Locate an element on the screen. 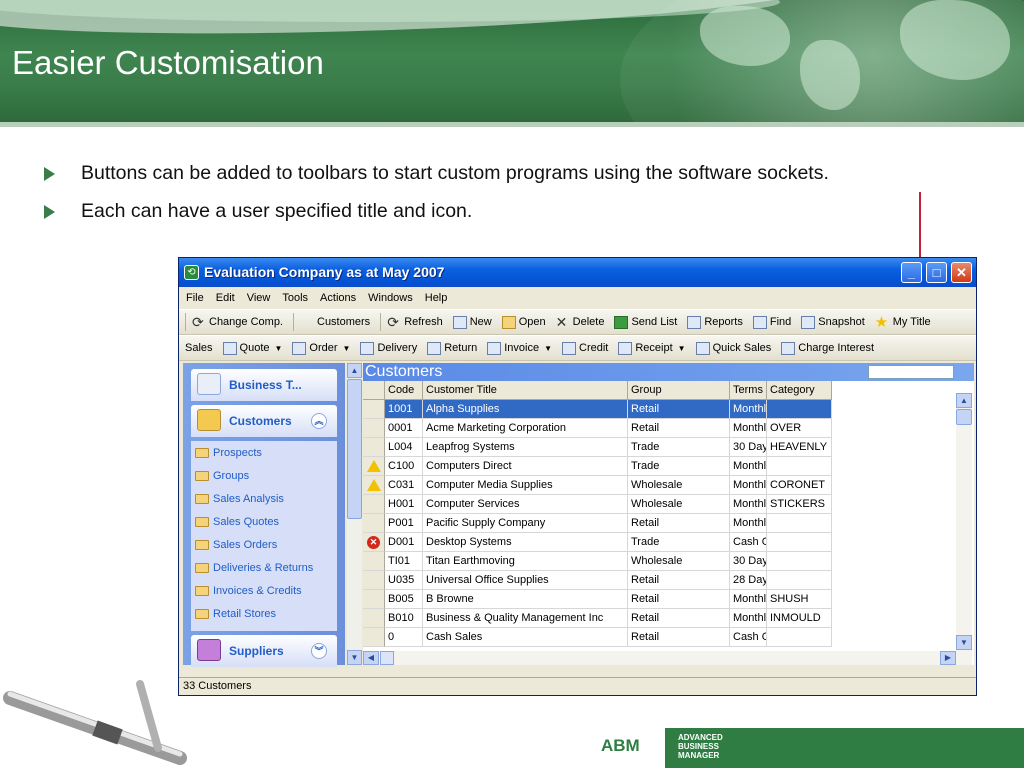 This screenshot has height=768, width=1024. sidebar-scrollbar: ▲ ▼ is located at coordinates (354, 514).